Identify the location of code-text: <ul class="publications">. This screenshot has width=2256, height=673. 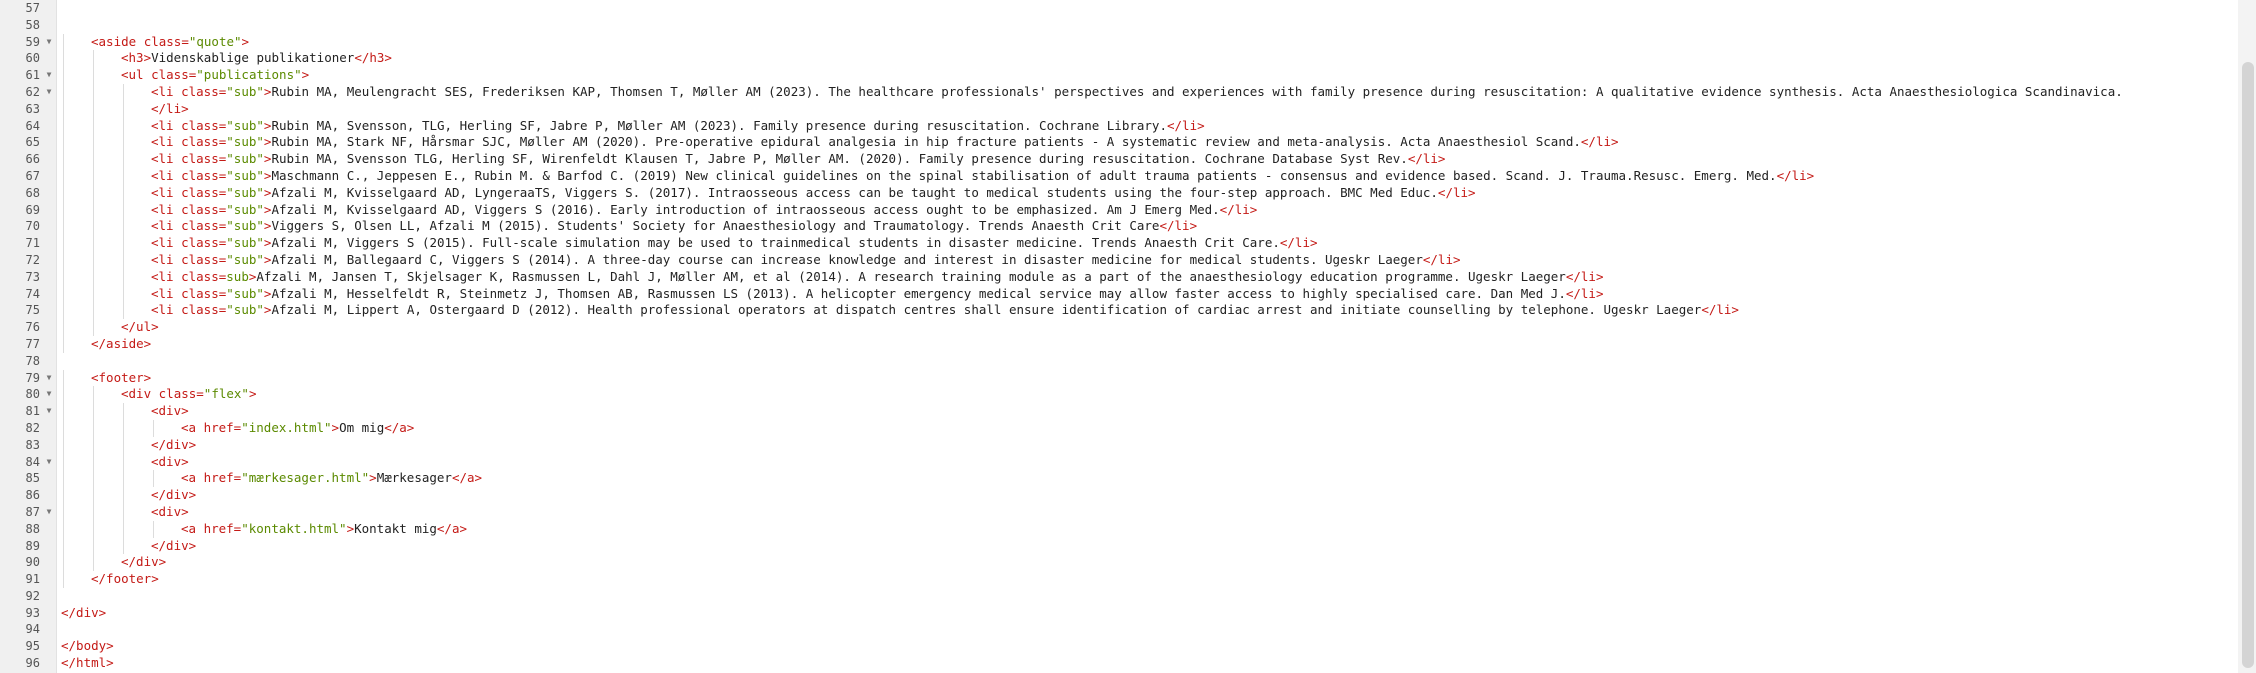
(215, 75).